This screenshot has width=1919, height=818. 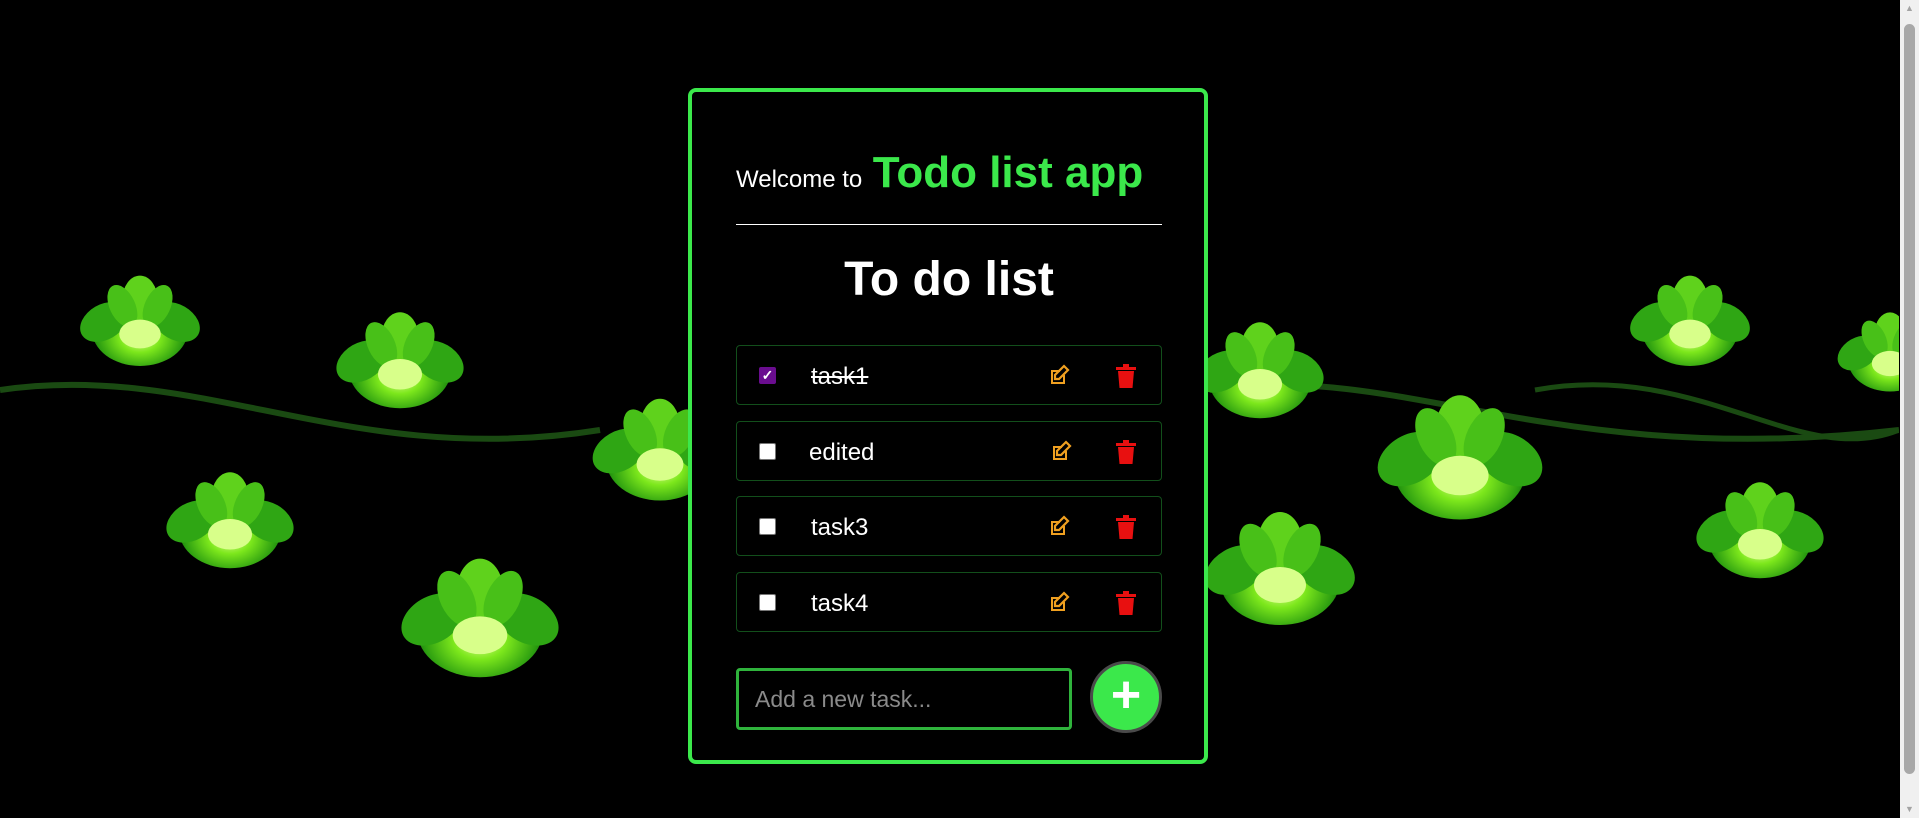 What do you see at coordinates (767, 375) in the screenshot?
I see `task-checkbox: ✓` at bounding box center [767, 375].